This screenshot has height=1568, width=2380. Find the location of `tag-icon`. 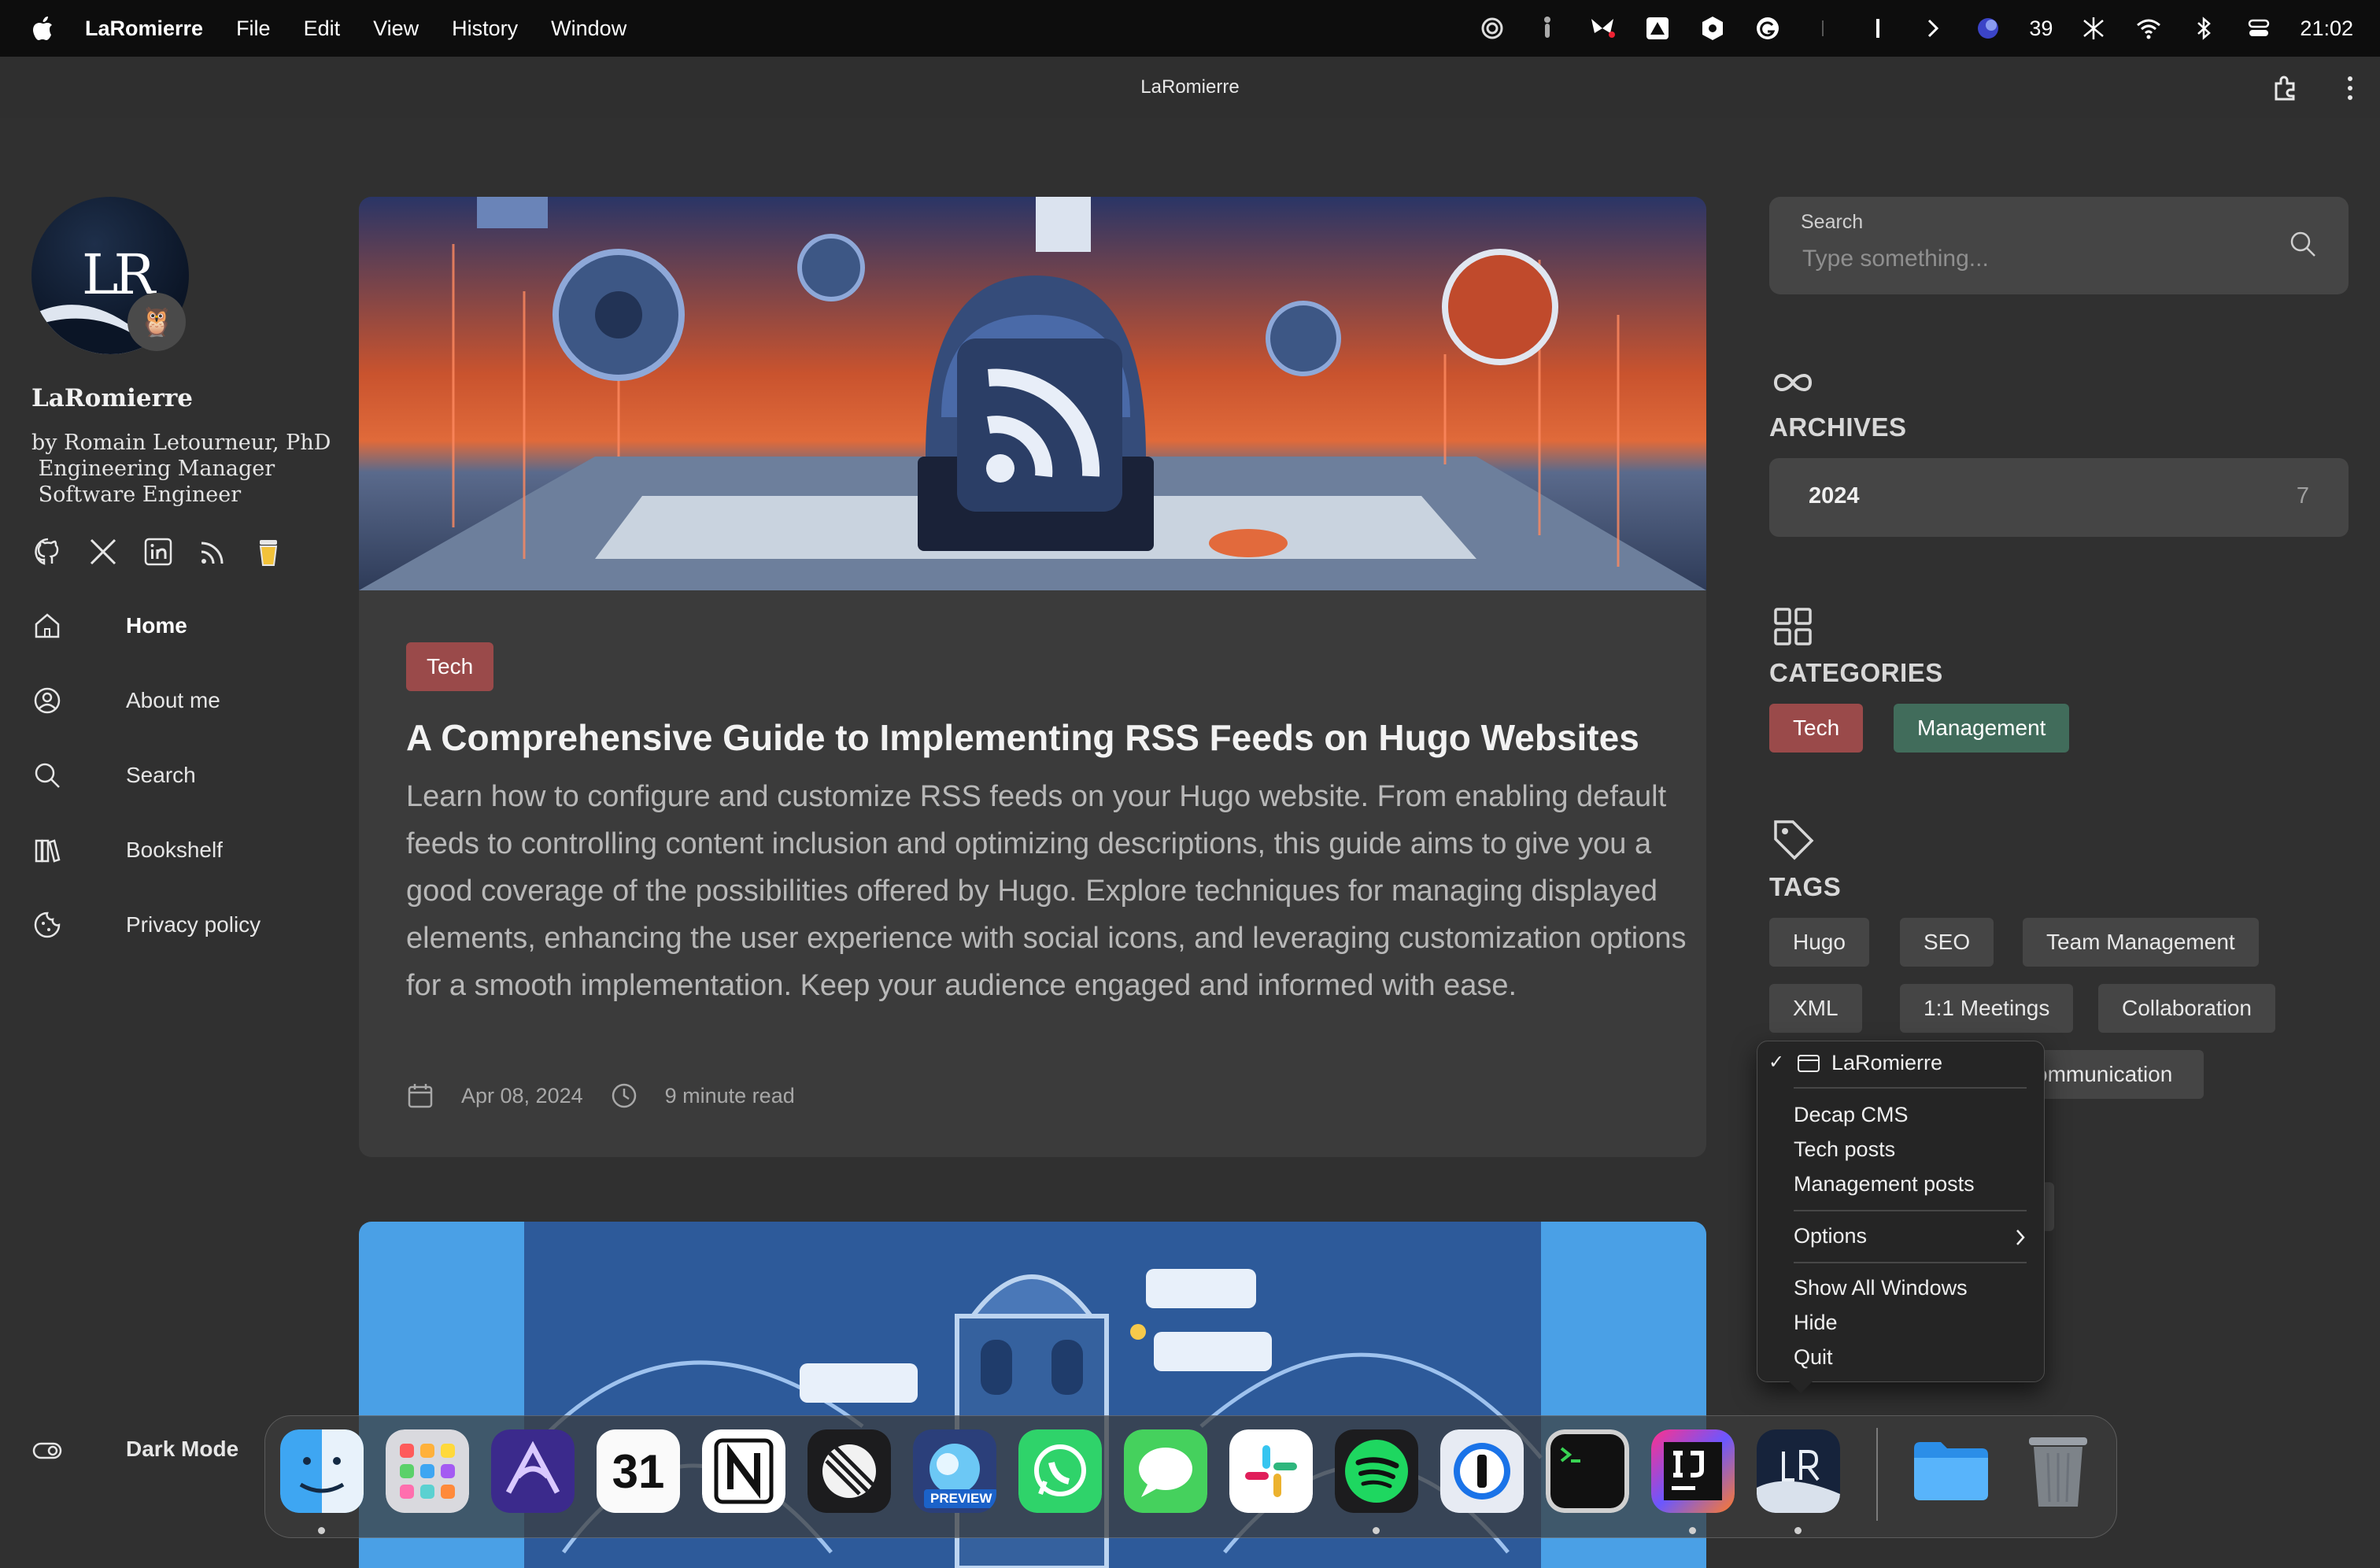

tag-icon is located at coordinates (1794, 840).